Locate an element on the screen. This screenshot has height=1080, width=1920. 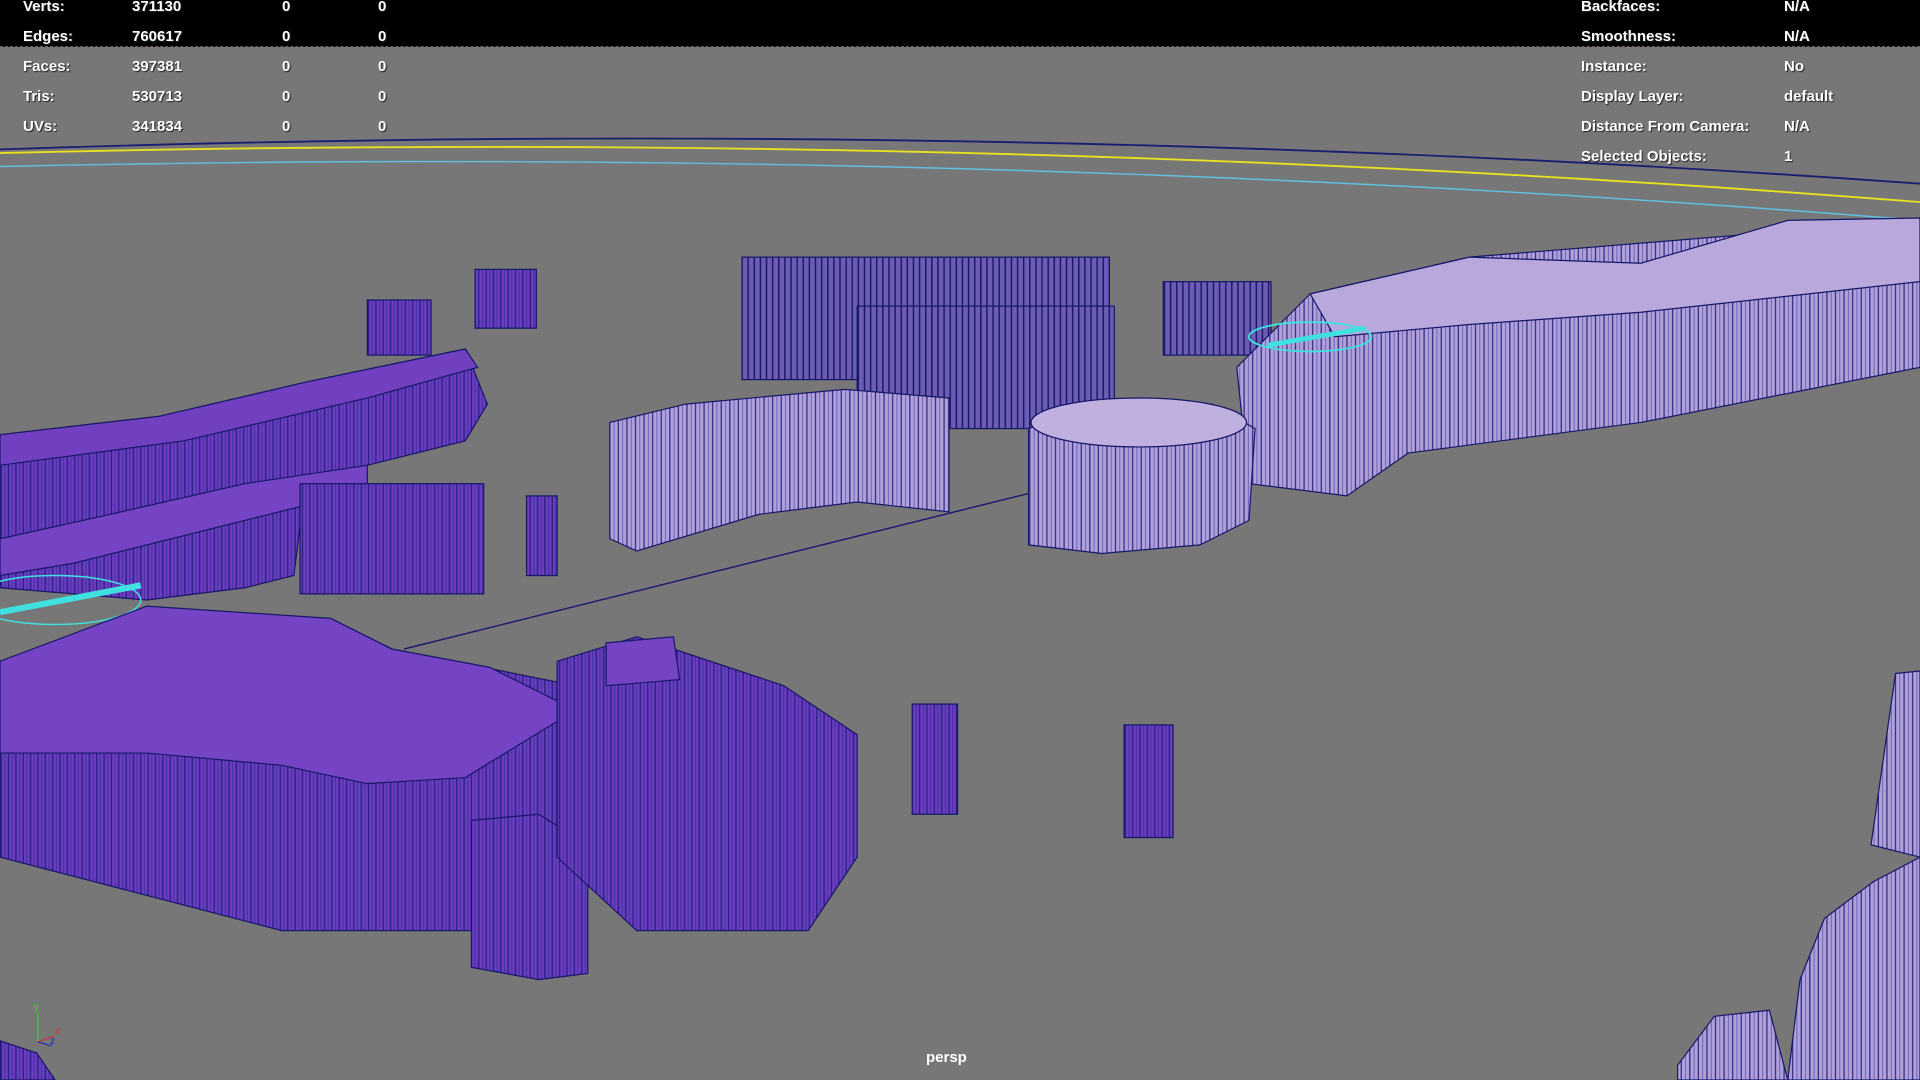
hud-value-edges-other: 0 is located at coordinates (382, 36).